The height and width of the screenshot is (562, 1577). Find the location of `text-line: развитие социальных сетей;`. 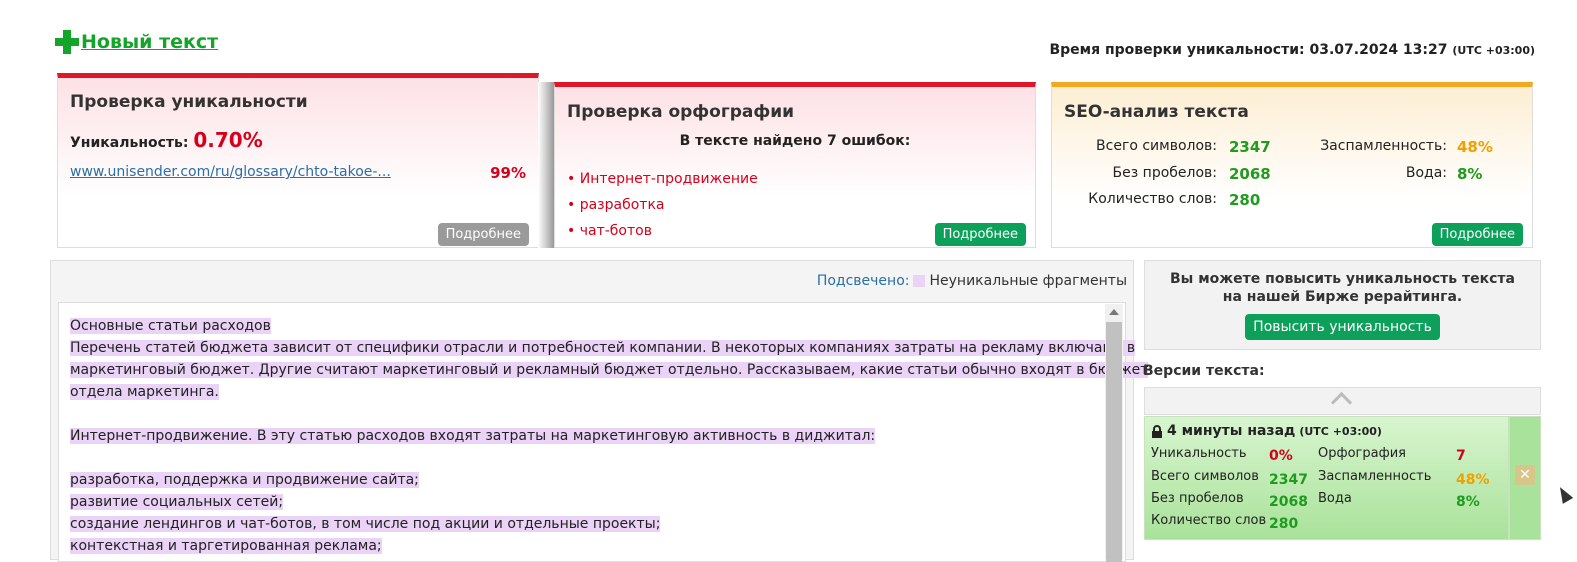

text-line: развитие социальных сетей; is located at coordinates (585, 502).